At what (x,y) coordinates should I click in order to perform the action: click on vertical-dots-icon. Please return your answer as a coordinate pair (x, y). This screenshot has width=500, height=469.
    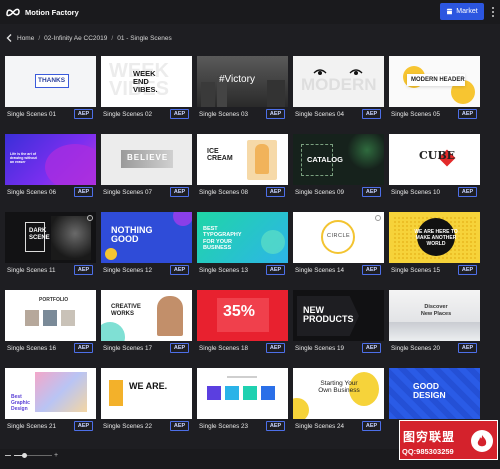
    Looking at the image, I should click on (493, 12).